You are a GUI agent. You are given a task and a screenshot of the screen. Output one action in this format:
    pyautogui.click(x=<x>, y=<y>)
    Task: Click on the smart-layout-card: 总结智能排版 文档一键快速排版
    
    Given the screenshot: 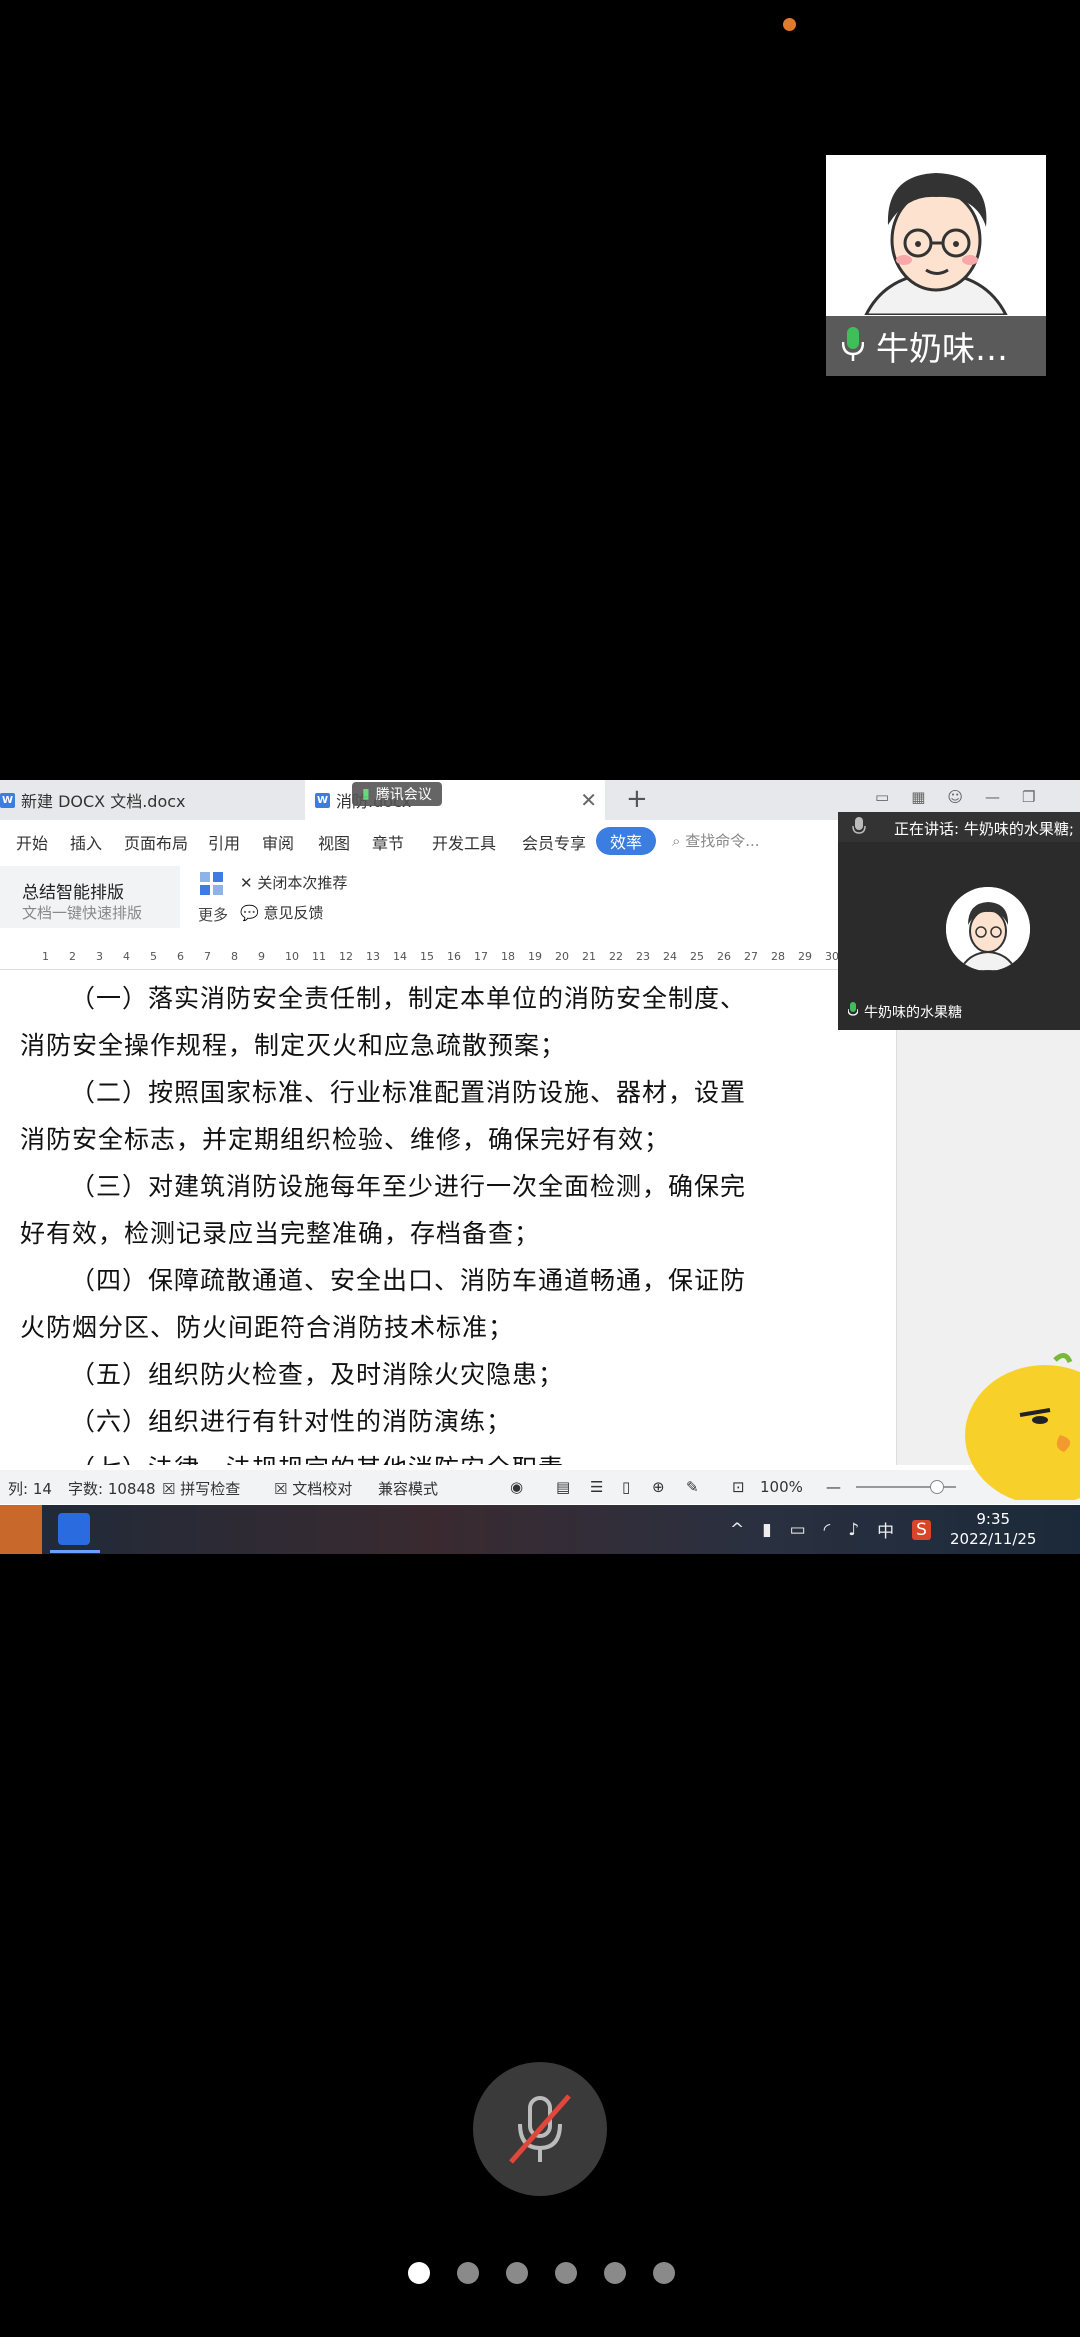 What is the action you would take?
    pyautogui.click(x=90, y=897)
    